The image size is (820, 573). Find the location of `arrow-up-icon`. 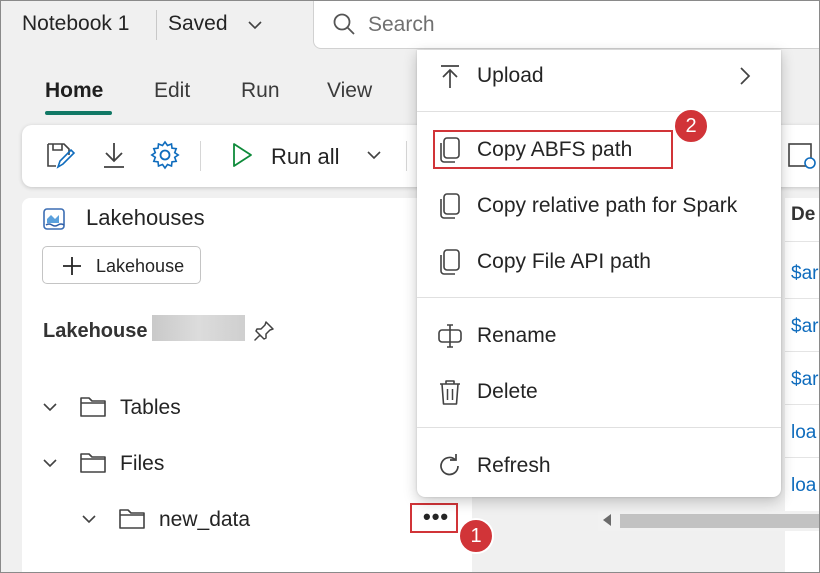

arrow-up-icon is located at coordinates (450, 76).